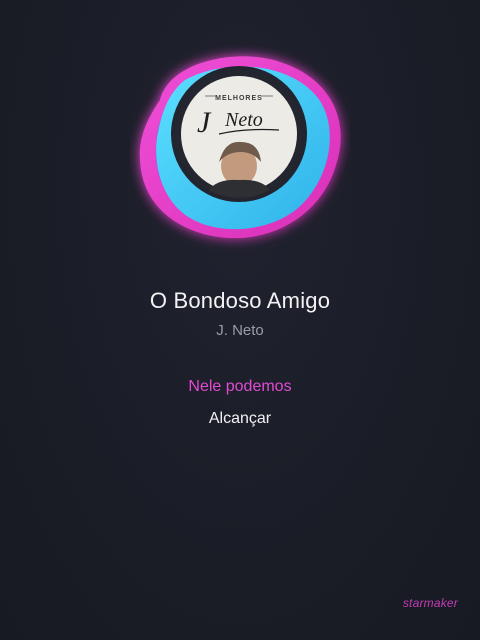  I want to click on song-title: O Bondoso Amigo, so click(240, 300).